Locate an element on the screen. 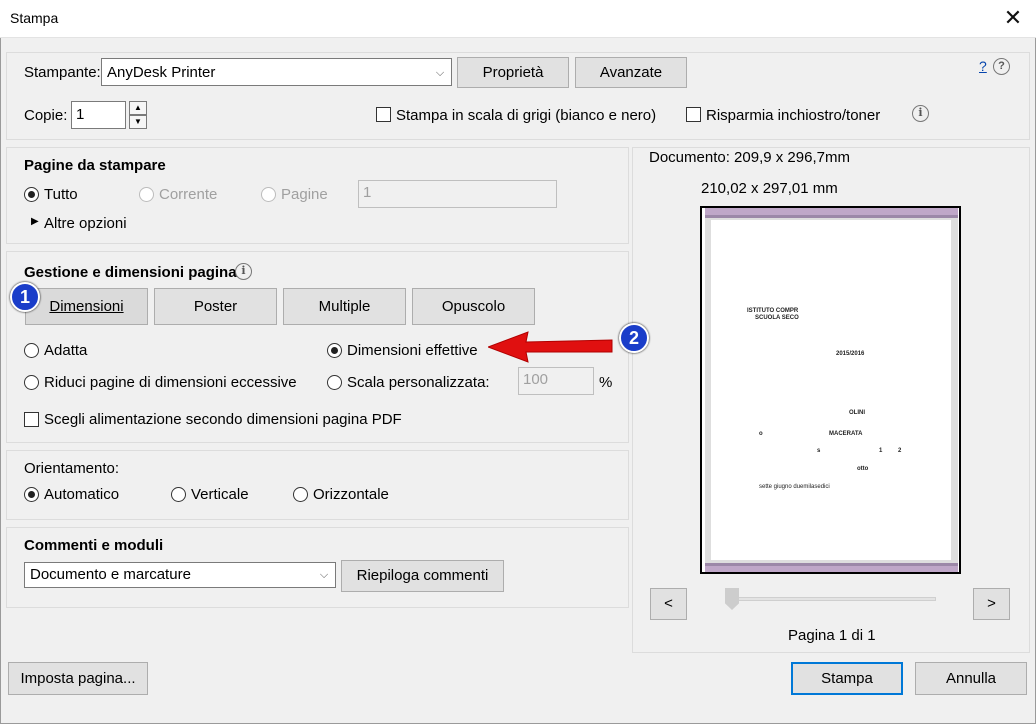 This screenshot has width=1036, height=724. doc-line: 1 is located at coordinates (881, 451).